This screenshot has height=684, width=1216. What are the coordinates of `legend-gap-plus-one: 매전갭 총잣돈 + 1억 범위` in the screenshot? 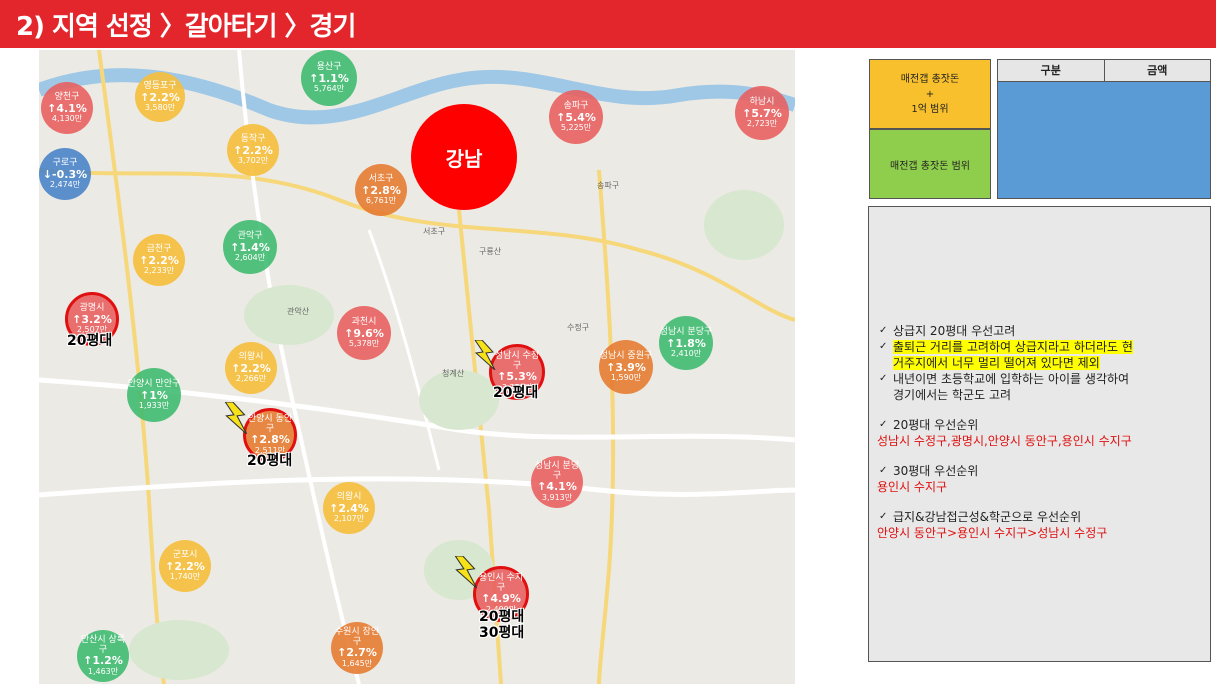 It's located at (930, 94).